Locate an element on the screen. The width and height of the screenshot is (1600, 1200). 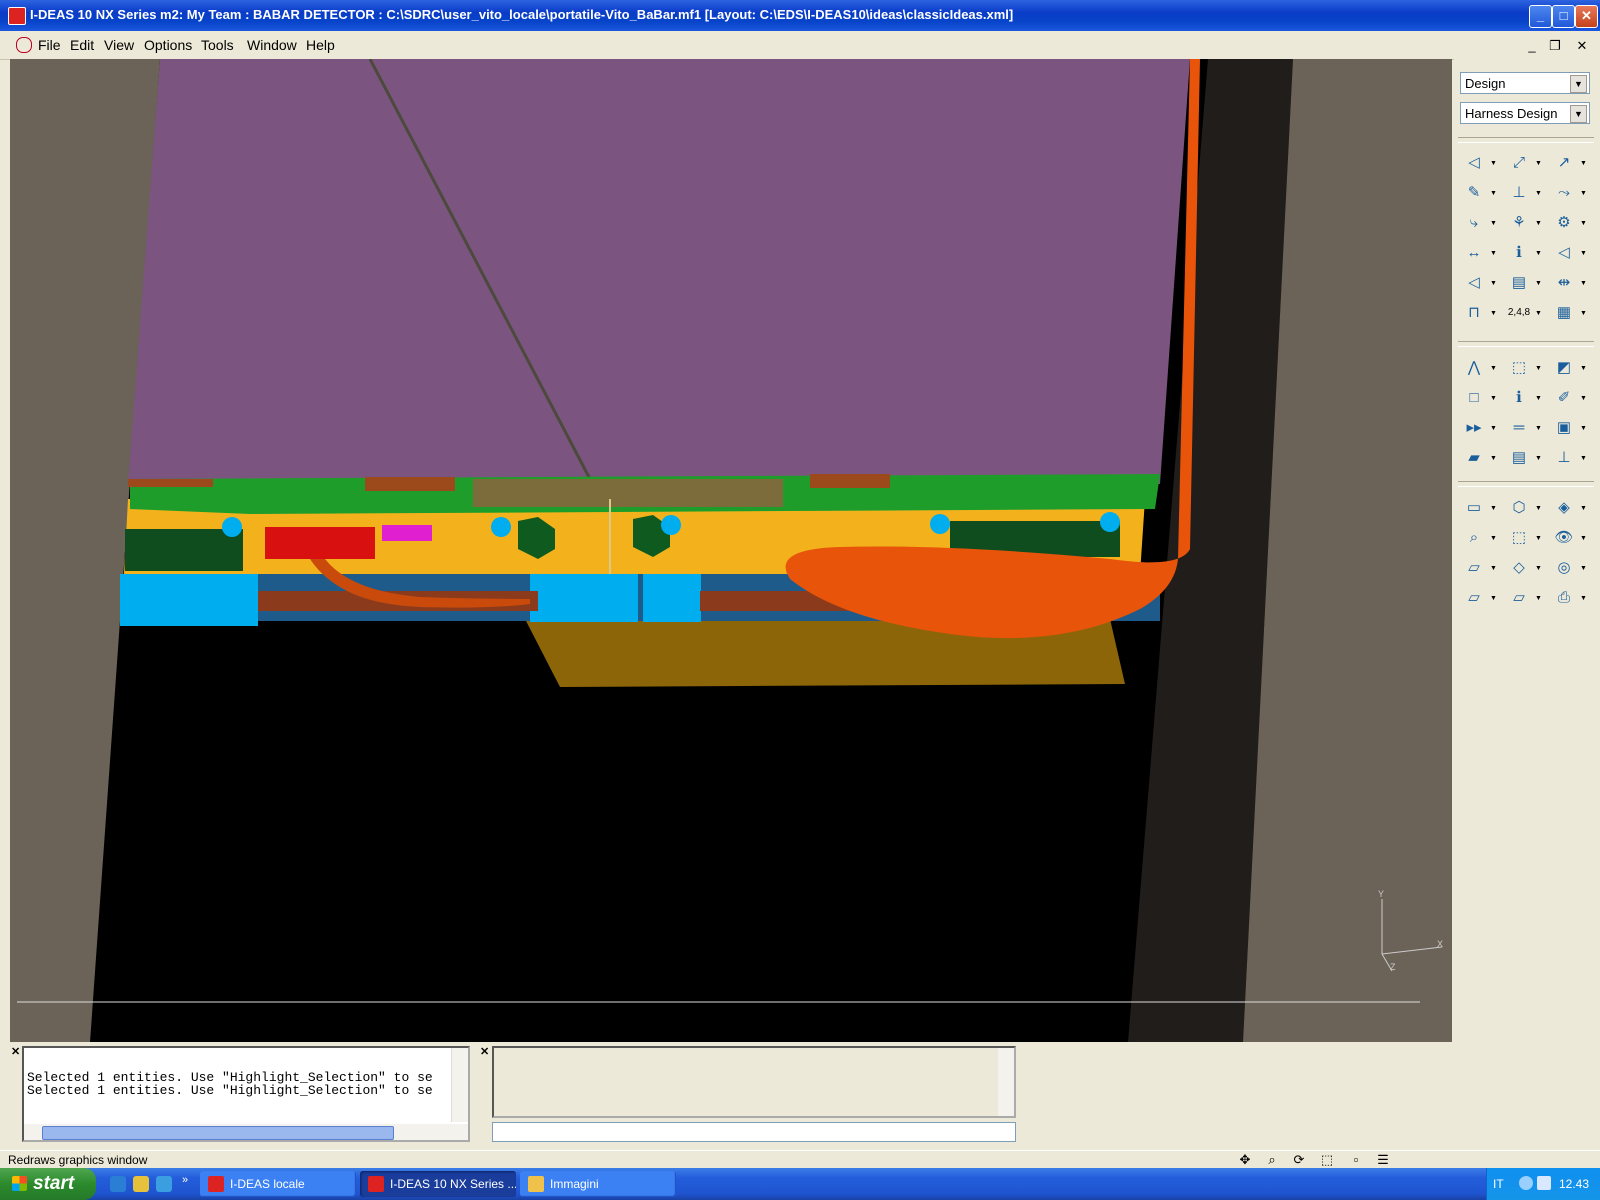
container-icon: ▣ ▼ is located at coordinates (1569, 428).